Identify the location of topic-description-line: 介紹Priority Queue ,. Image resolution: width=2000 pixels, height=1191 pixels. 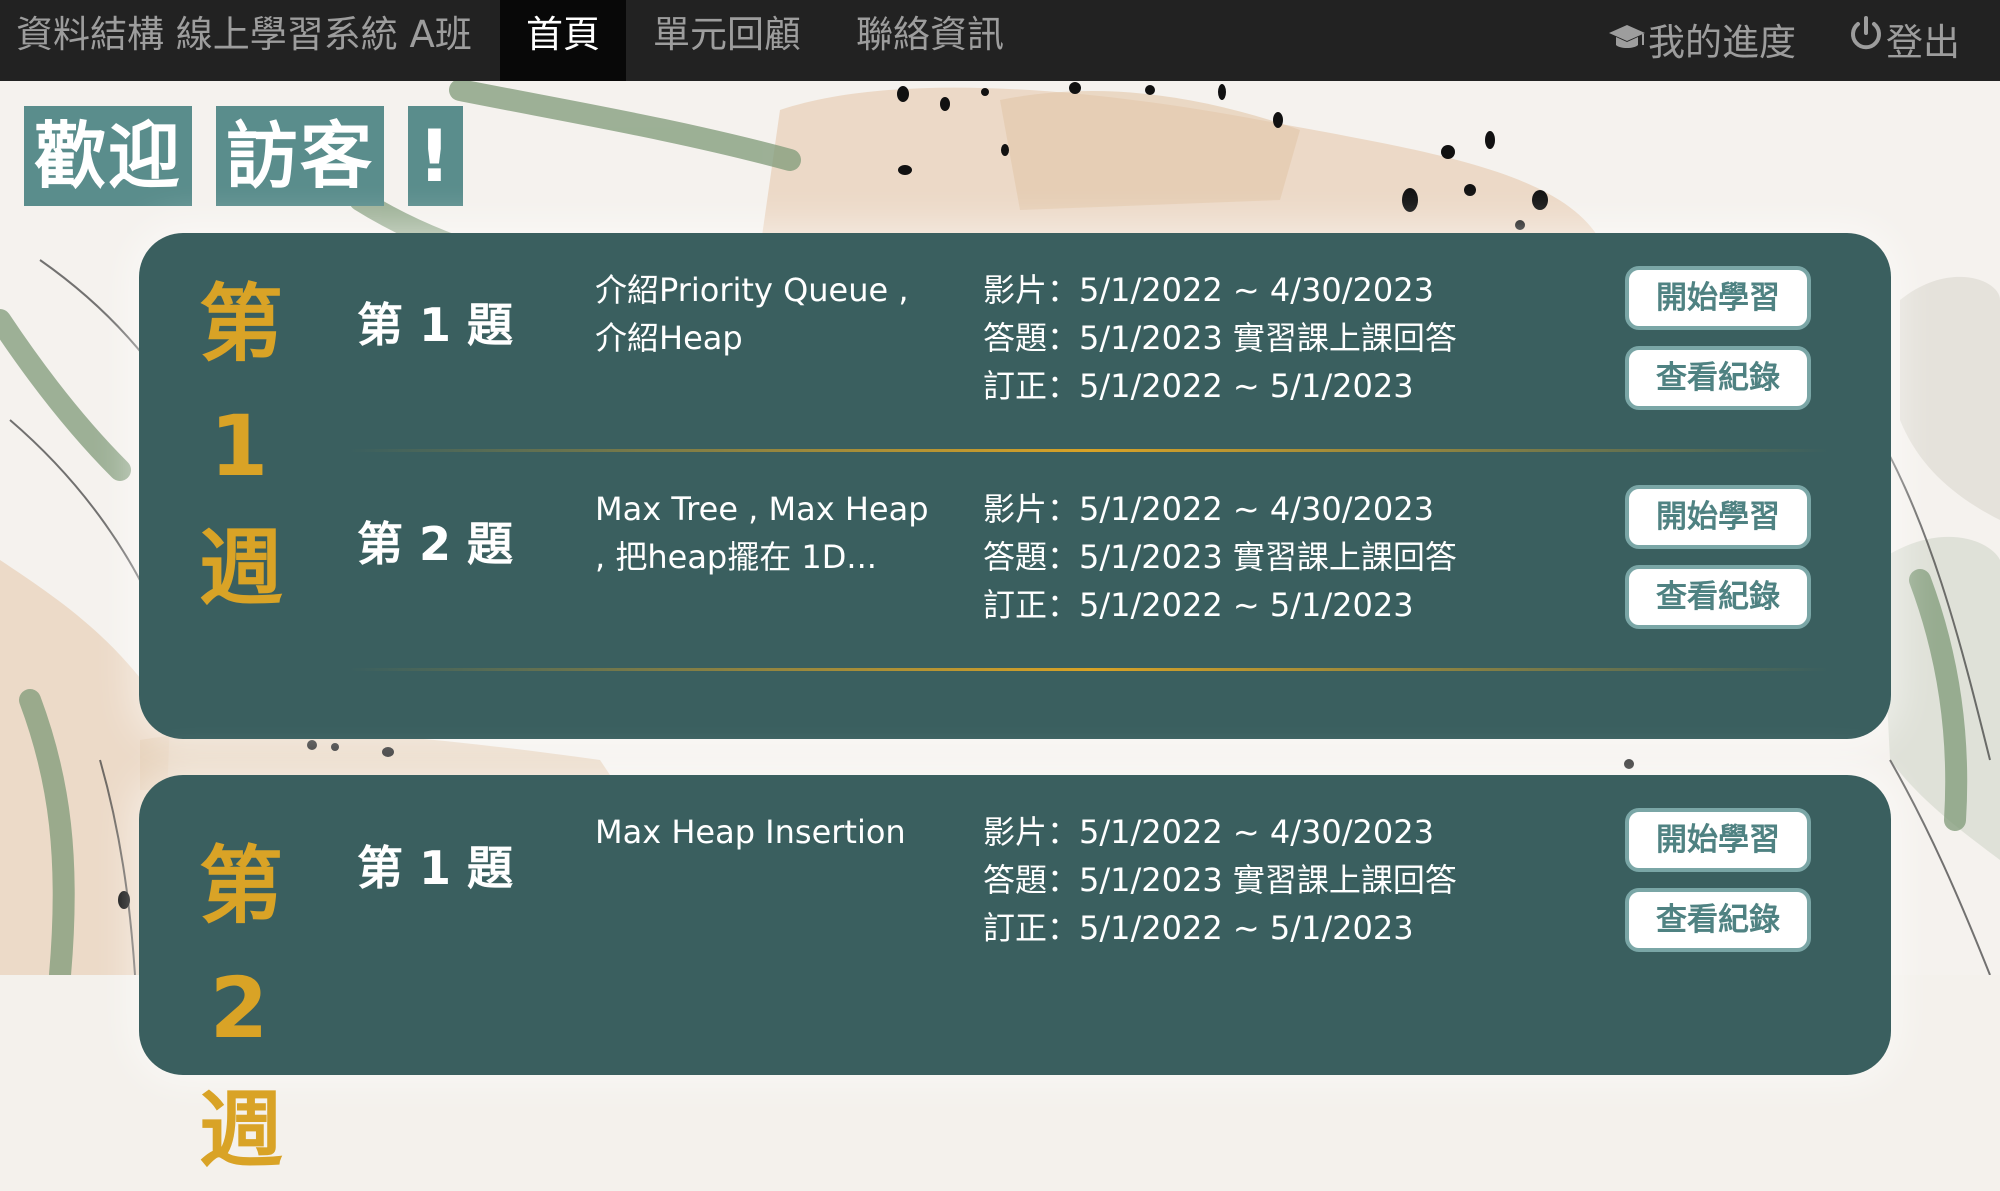
(752, 290).